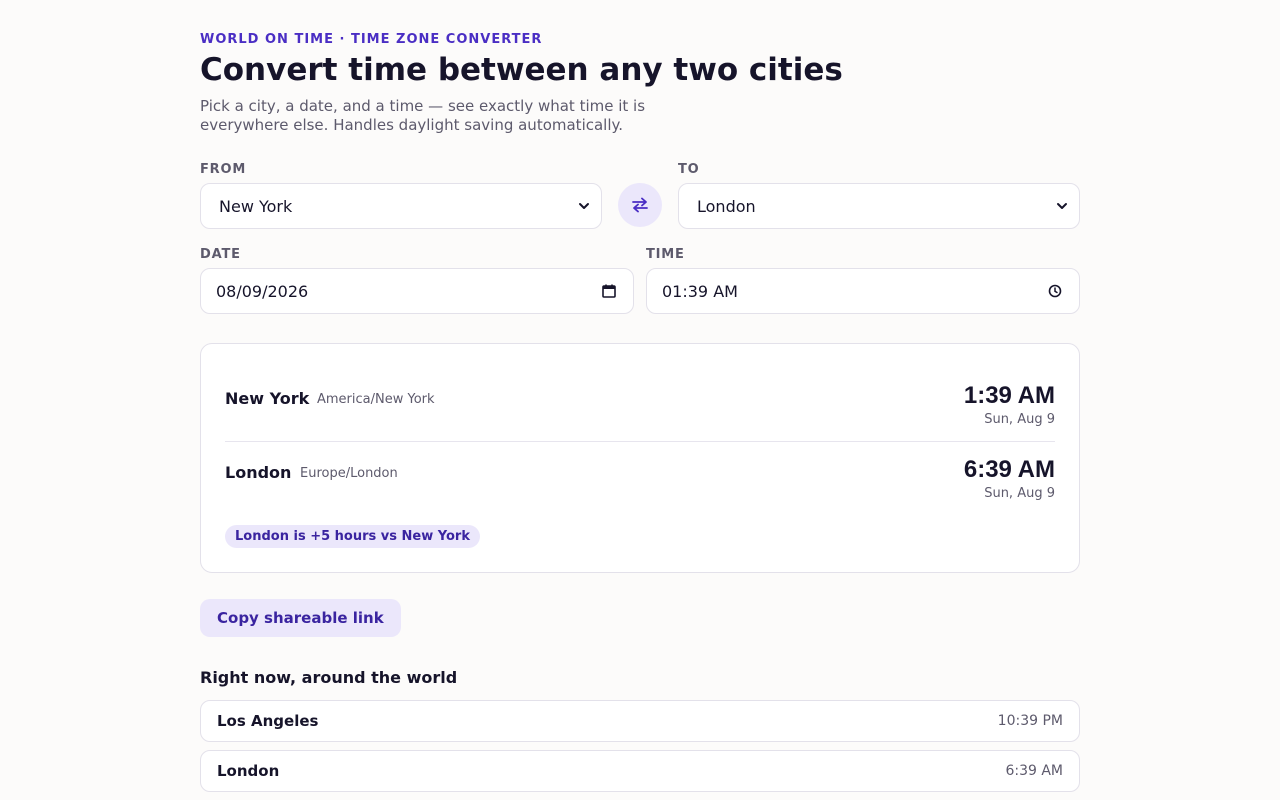 The width and height of the screenshot is (1280, 800). What do you see at coordinates (1055, 291) in the screenshot?
I see `clock-icon` at bounding box center [1055, 291].